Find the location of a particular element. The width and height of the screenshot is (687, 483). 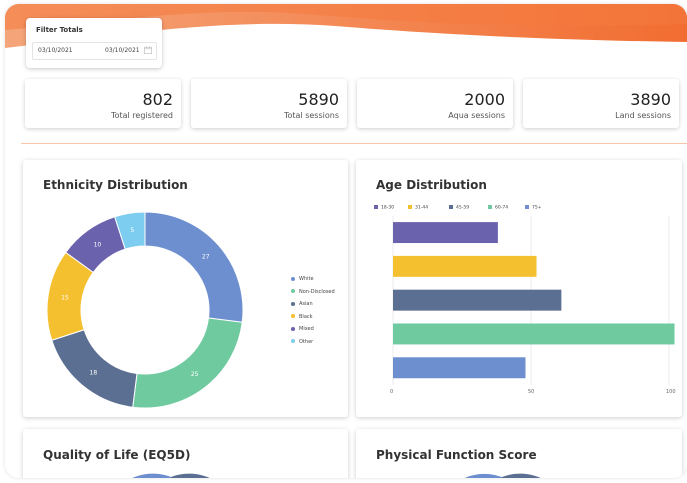

legend-item-other: Other is located at coordinates (302, 342).